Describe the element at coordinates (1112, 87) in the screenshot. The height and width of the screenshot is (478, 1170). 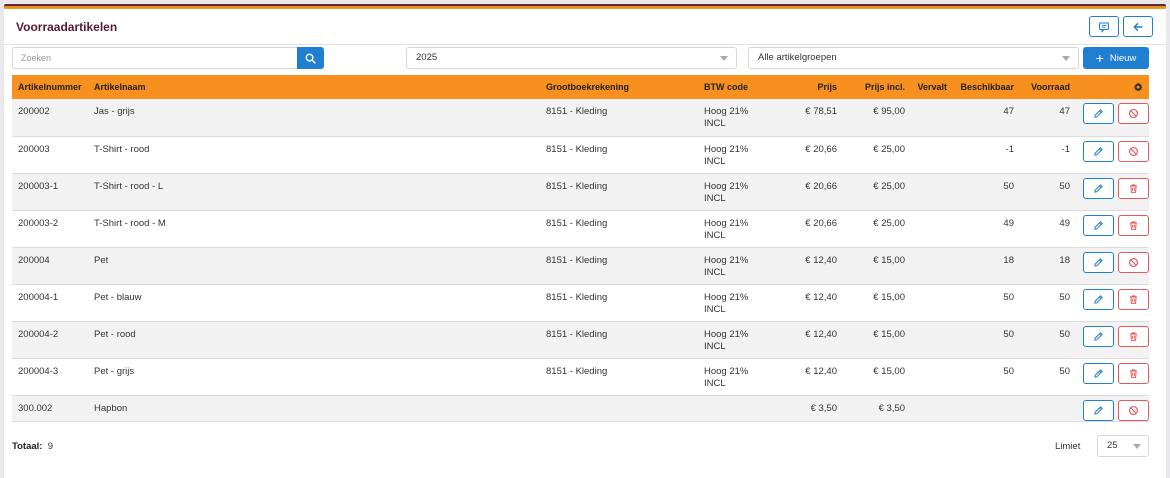
I see `col-settings` at that location.